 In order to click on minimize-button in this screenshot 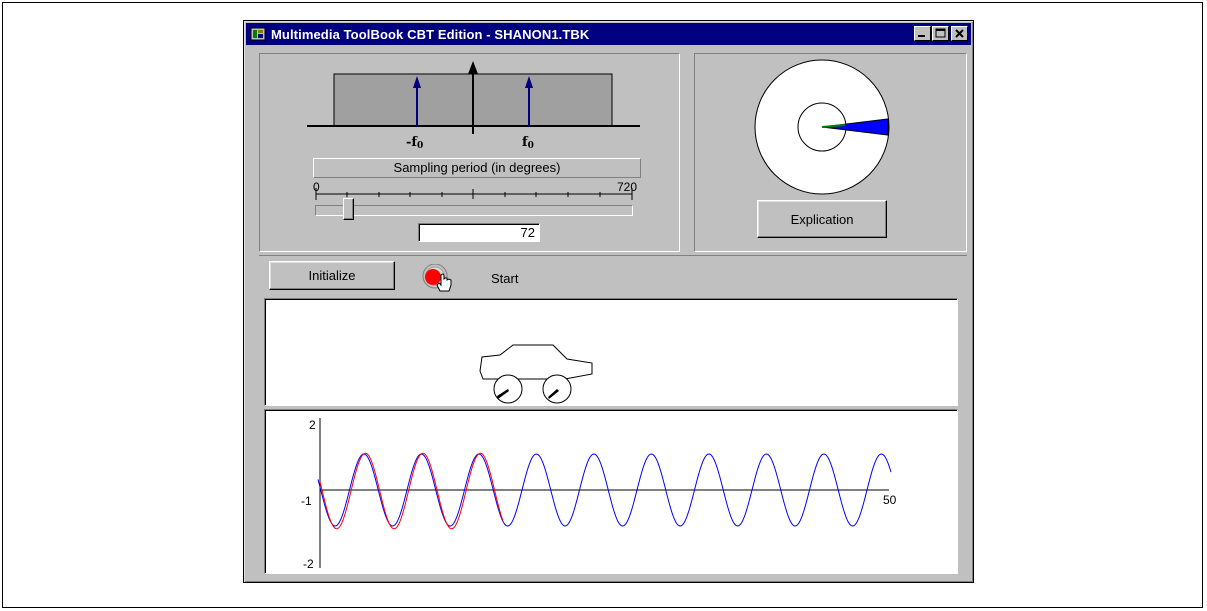, I will do `click(922, 33)`.